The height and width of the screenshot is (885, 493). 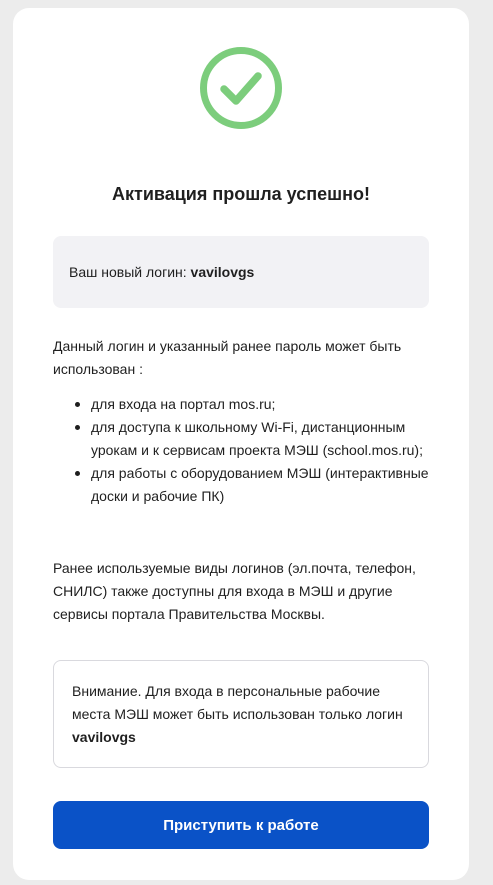 I want to click on start-work-button: Приступить к работе, so click(x=241, y=825).